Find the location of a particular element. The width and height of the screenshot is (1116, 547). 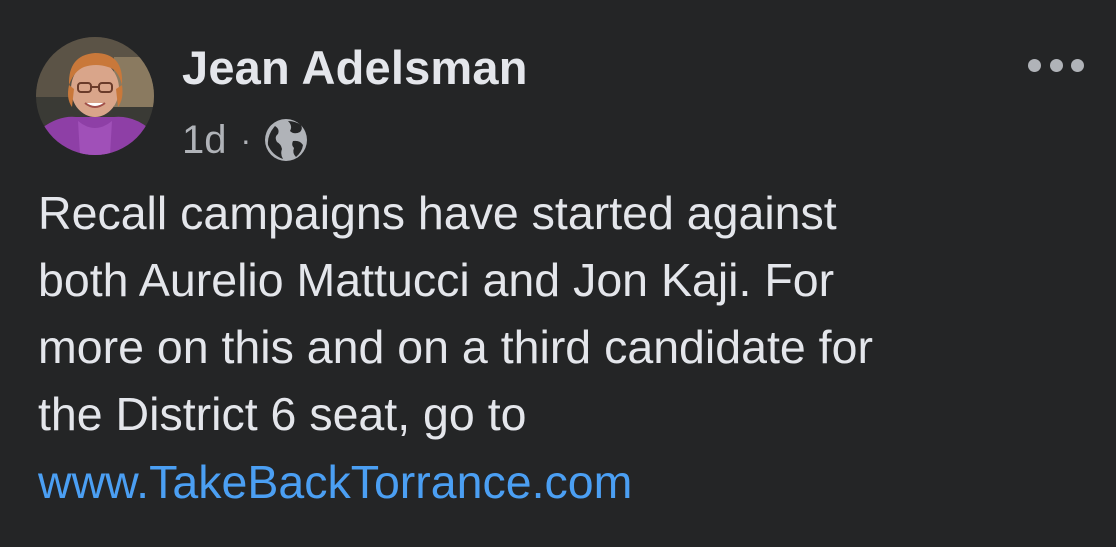

avatar-photo is located at coordinates (95, 96).